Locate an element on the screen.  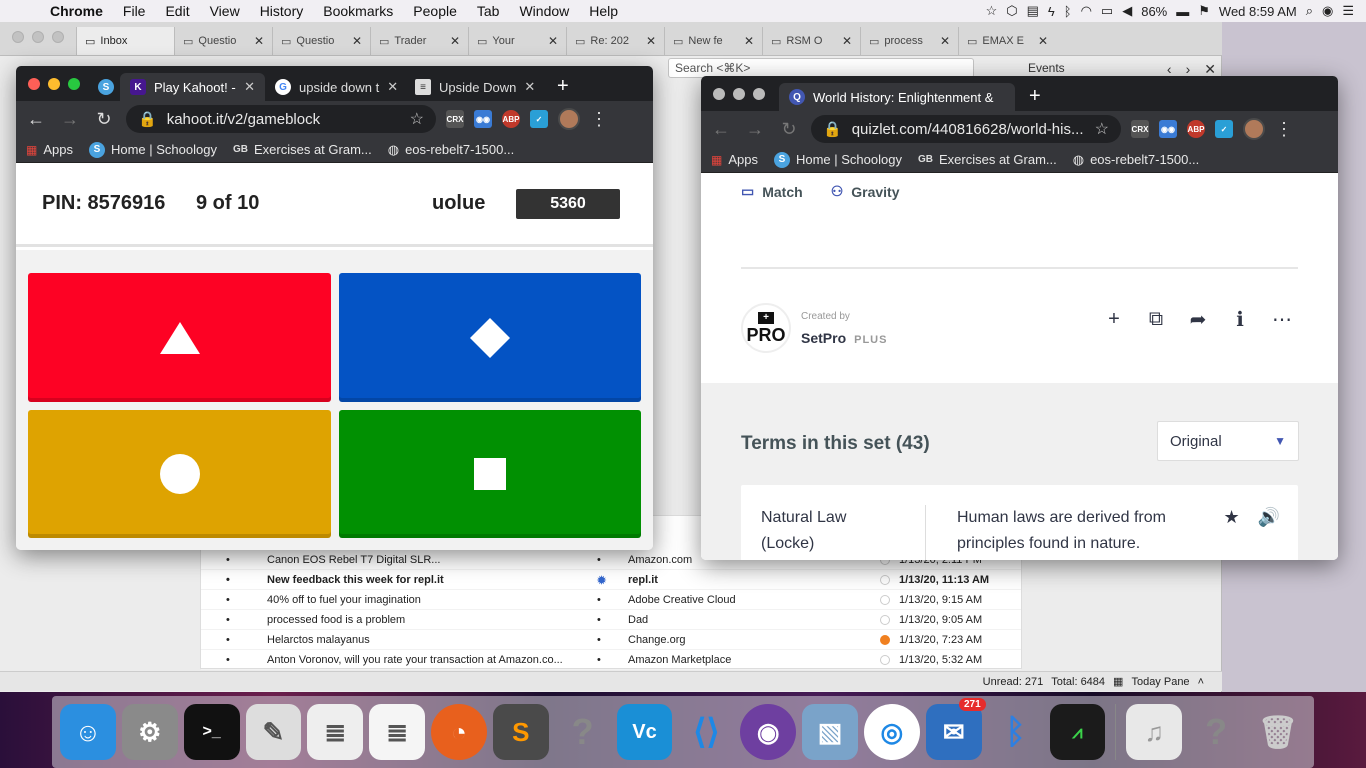
textedit-icon: ≣ is located at coordinates (397, 732).